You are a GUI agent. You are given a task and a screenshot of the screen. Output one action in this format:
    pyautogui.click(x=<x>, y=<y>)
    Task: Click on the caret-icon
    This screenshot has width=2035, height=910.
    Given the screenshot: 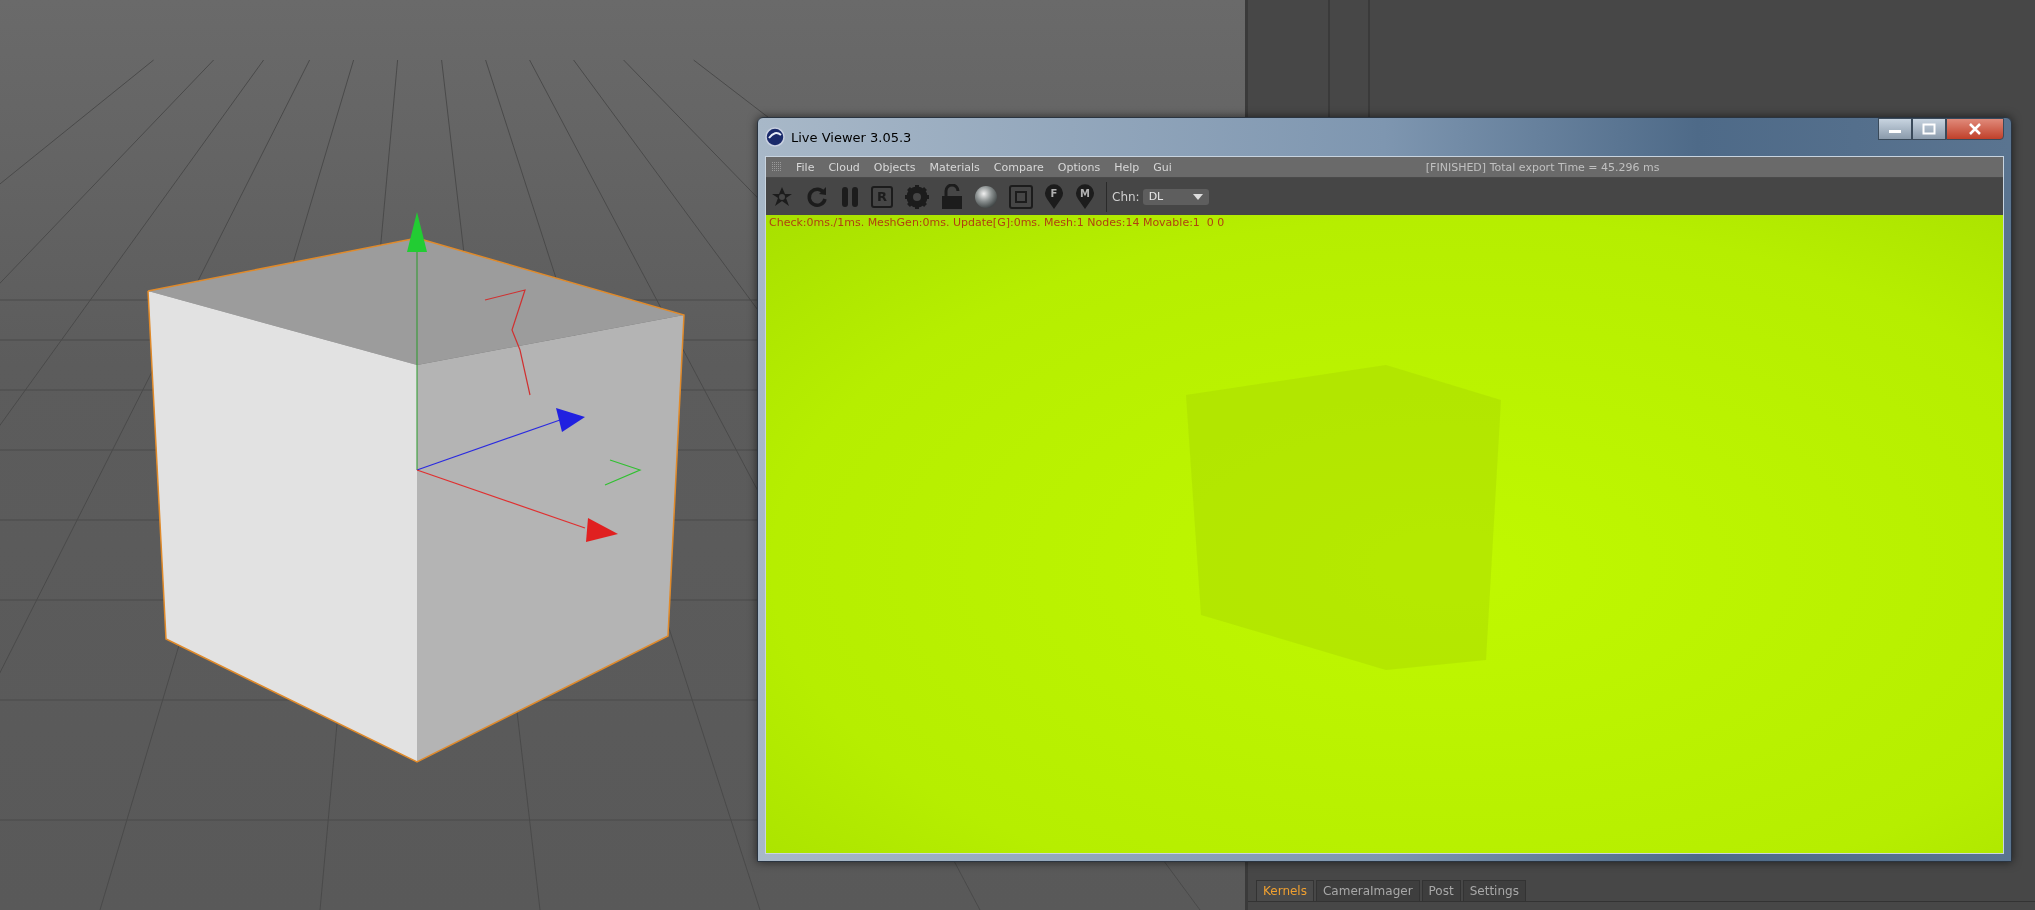 What is the action you would take?
    pyautogui.click(x=1197, y=196)
    